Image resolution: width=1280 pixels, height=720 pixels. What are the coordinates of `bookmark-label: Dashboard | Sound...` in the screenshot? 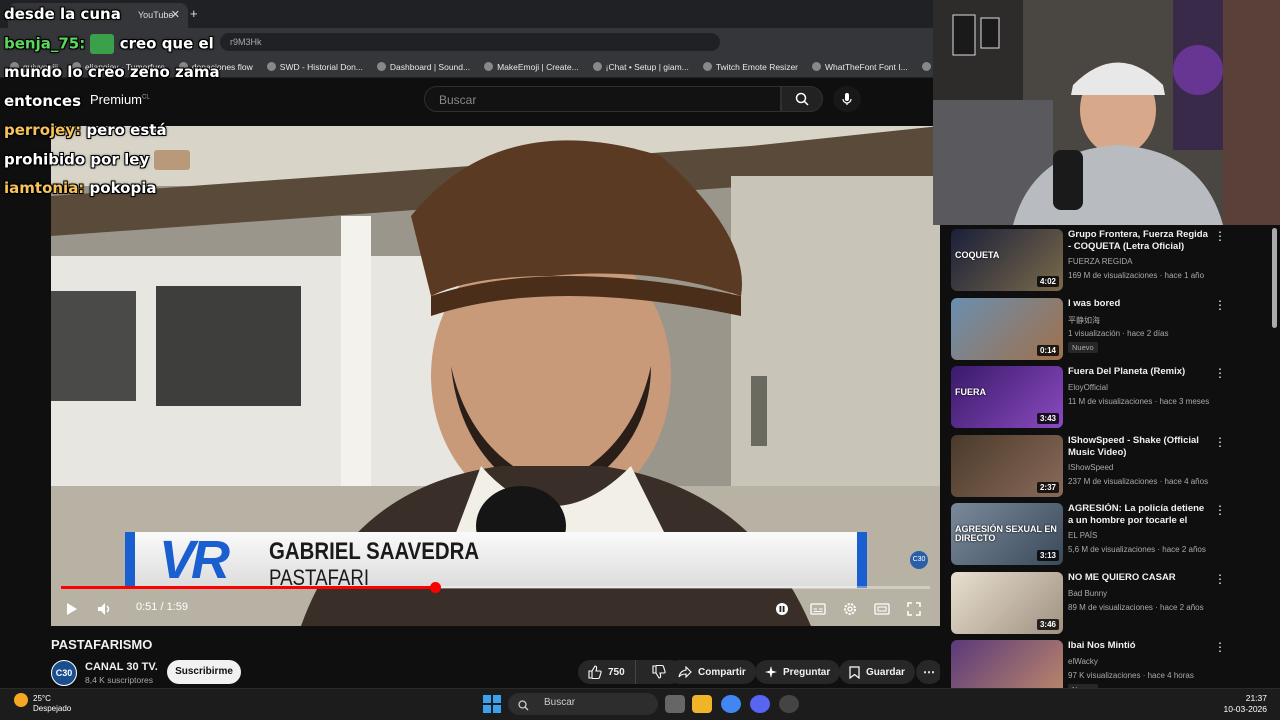 It's located at (430, 66).